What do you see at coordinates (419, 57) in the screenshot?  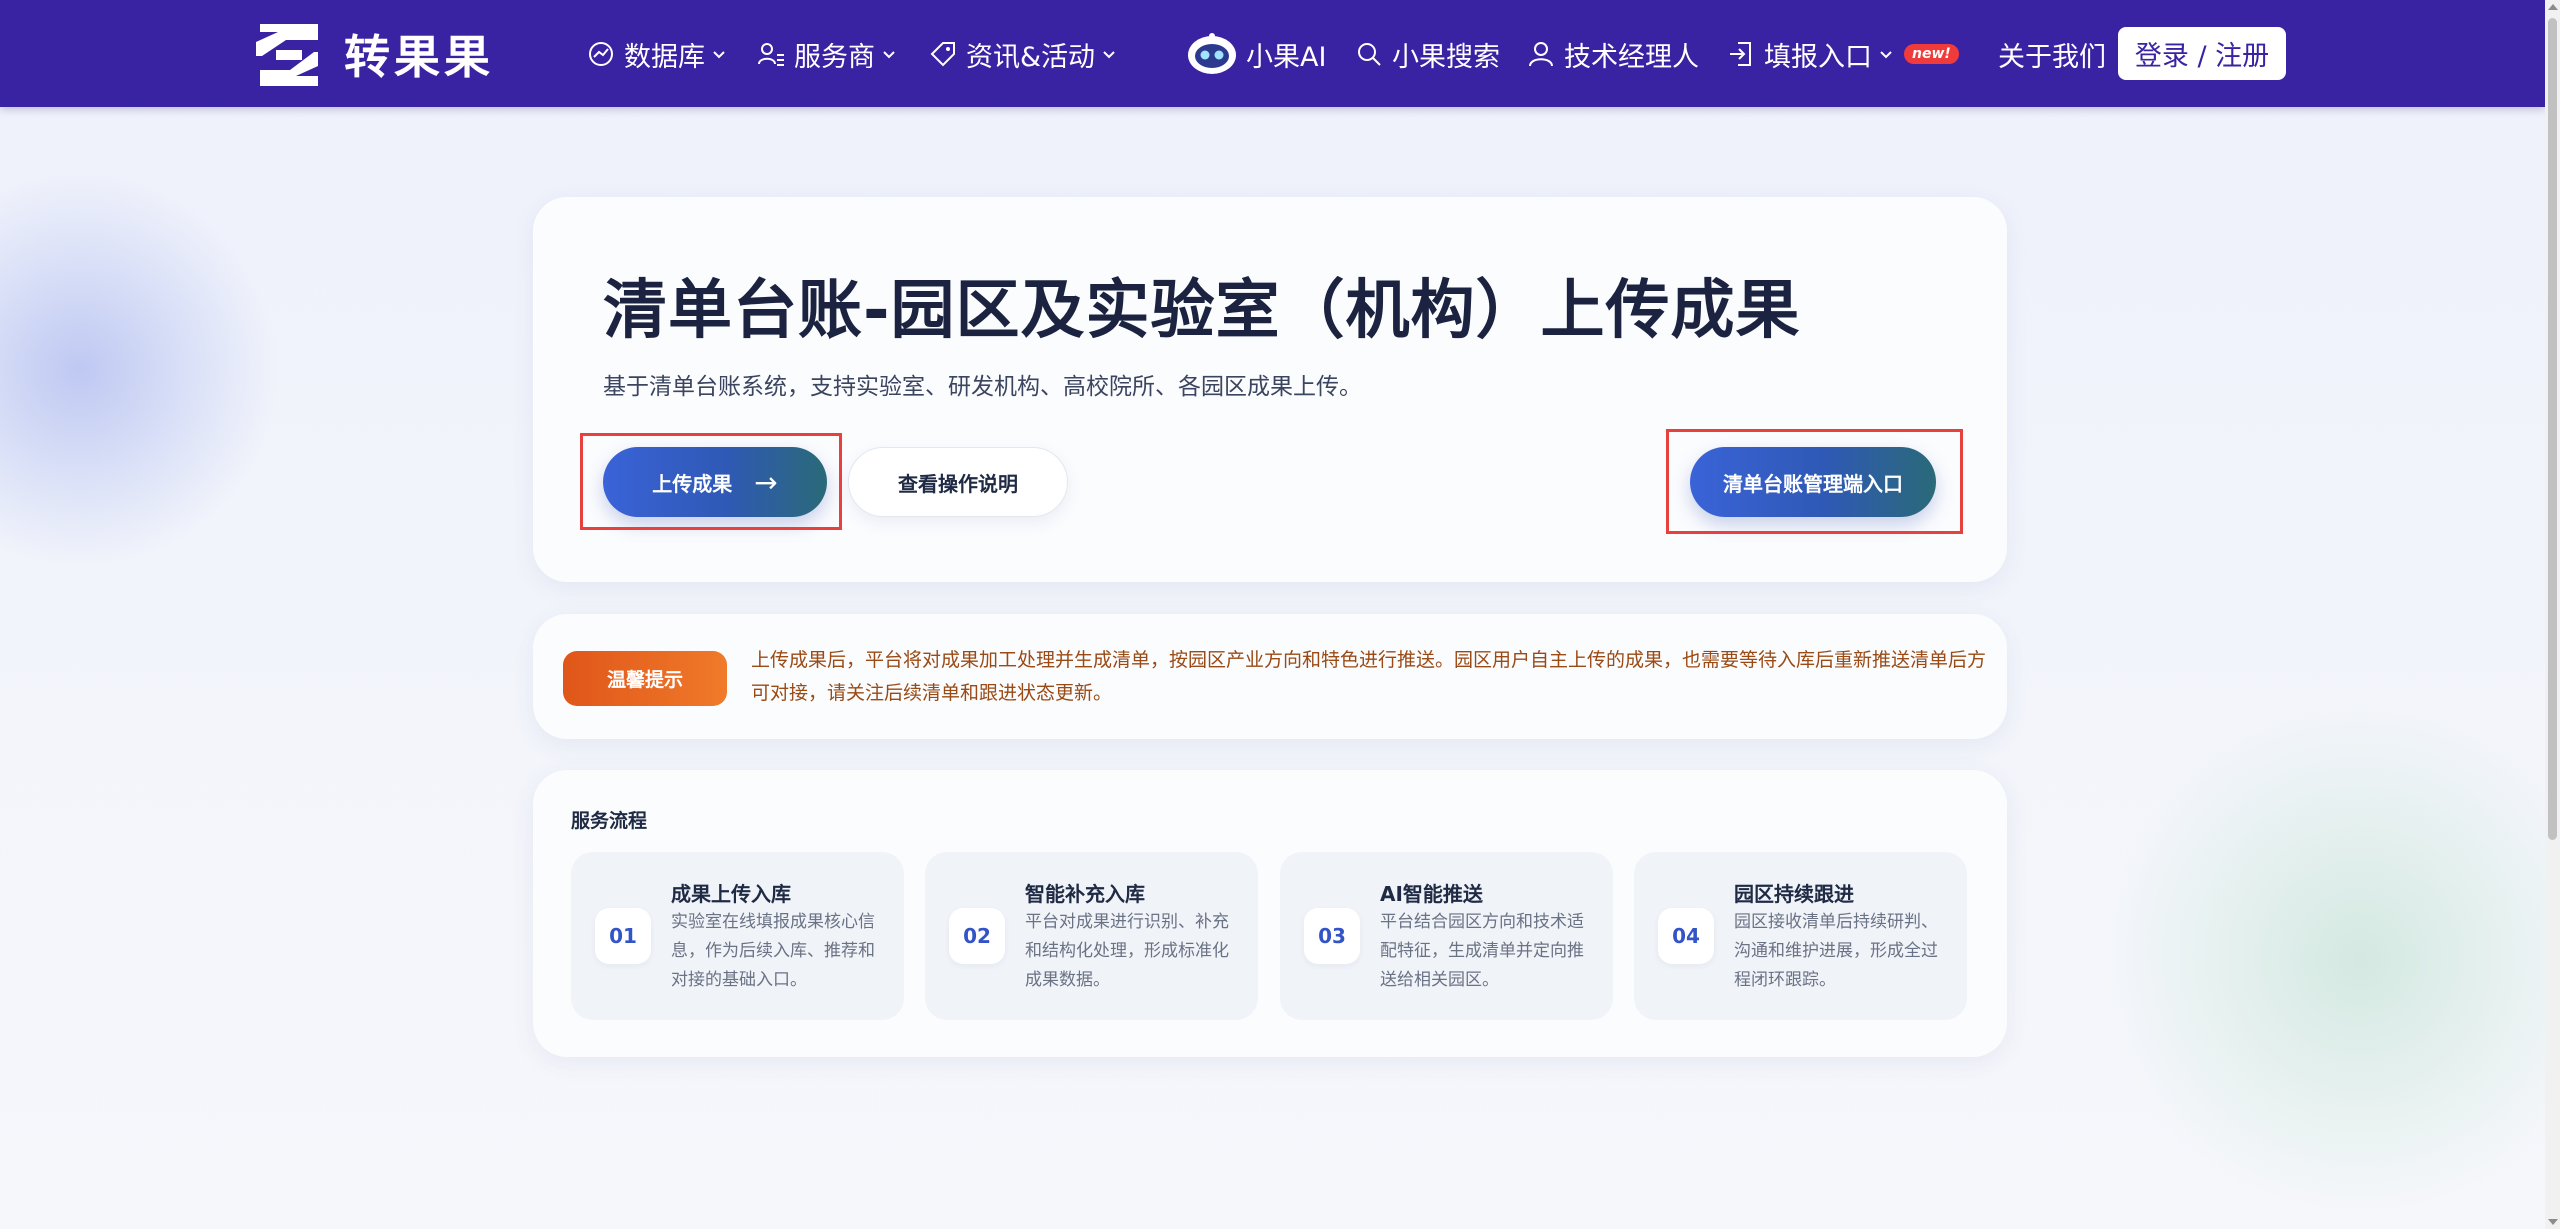 I see `brand-name: 转果果` at bounding box center [419, 57].